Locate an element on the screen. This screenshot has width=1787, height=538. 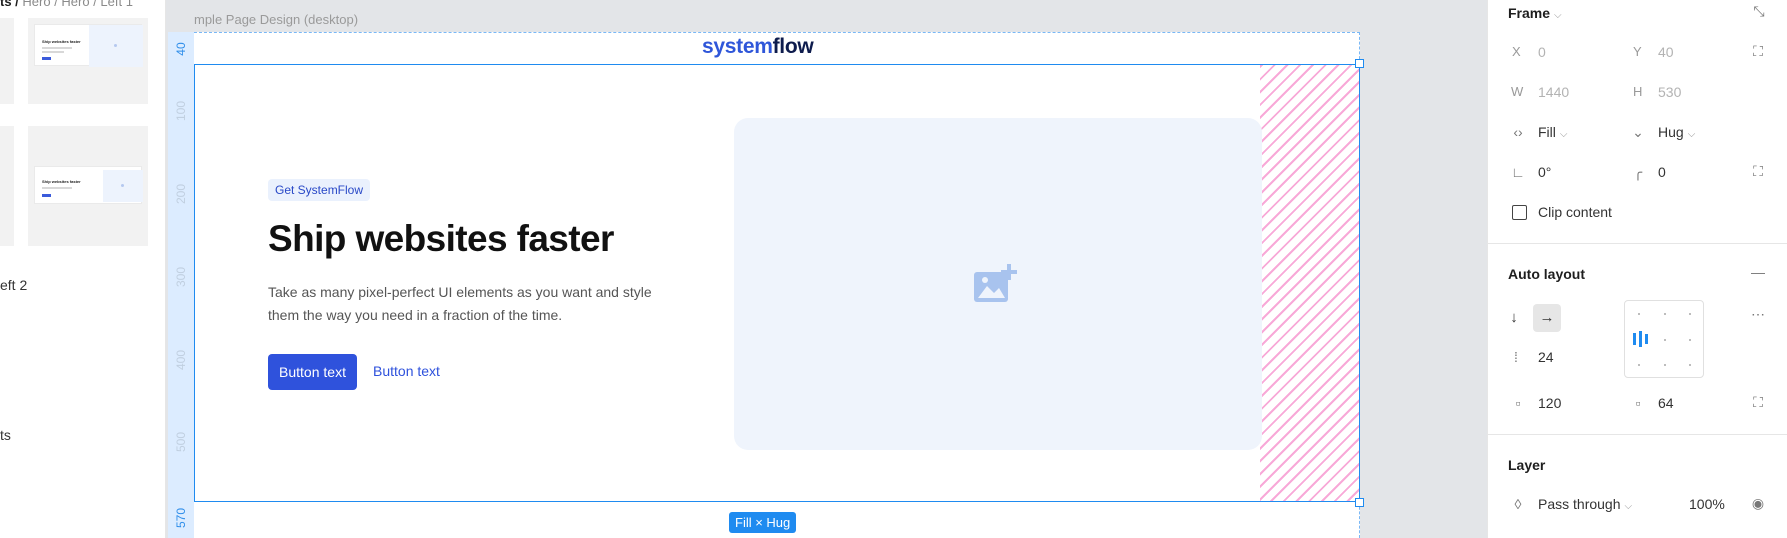
clip-content-checkbox is located at coordinates (1519, 212).